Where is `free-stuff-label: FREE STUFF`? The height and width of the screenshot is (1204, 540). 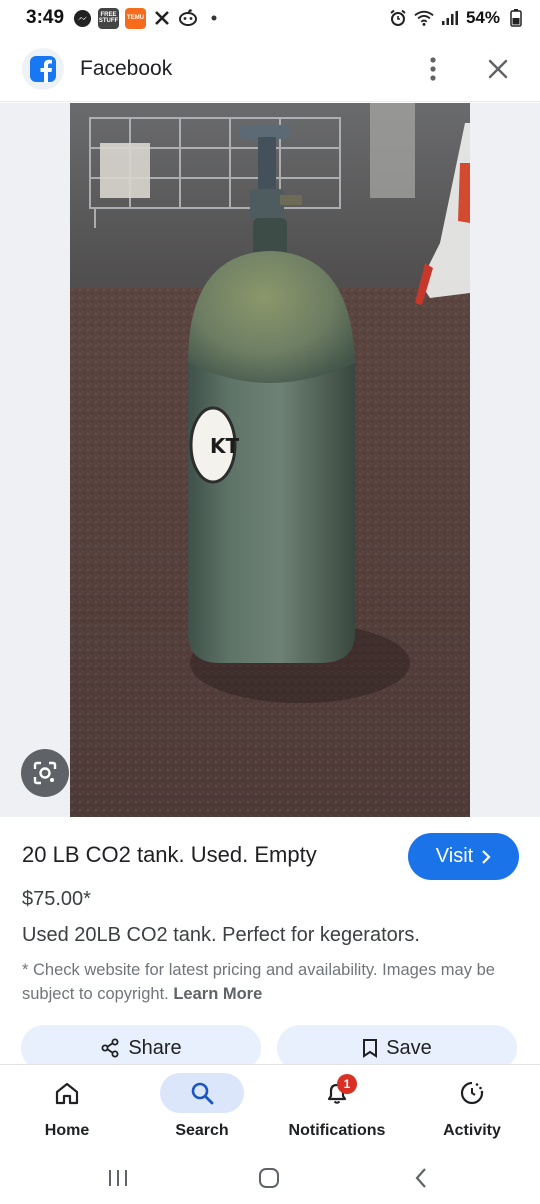 free-stuff-label: FREE STUFF is located at coordinates (108, 18).